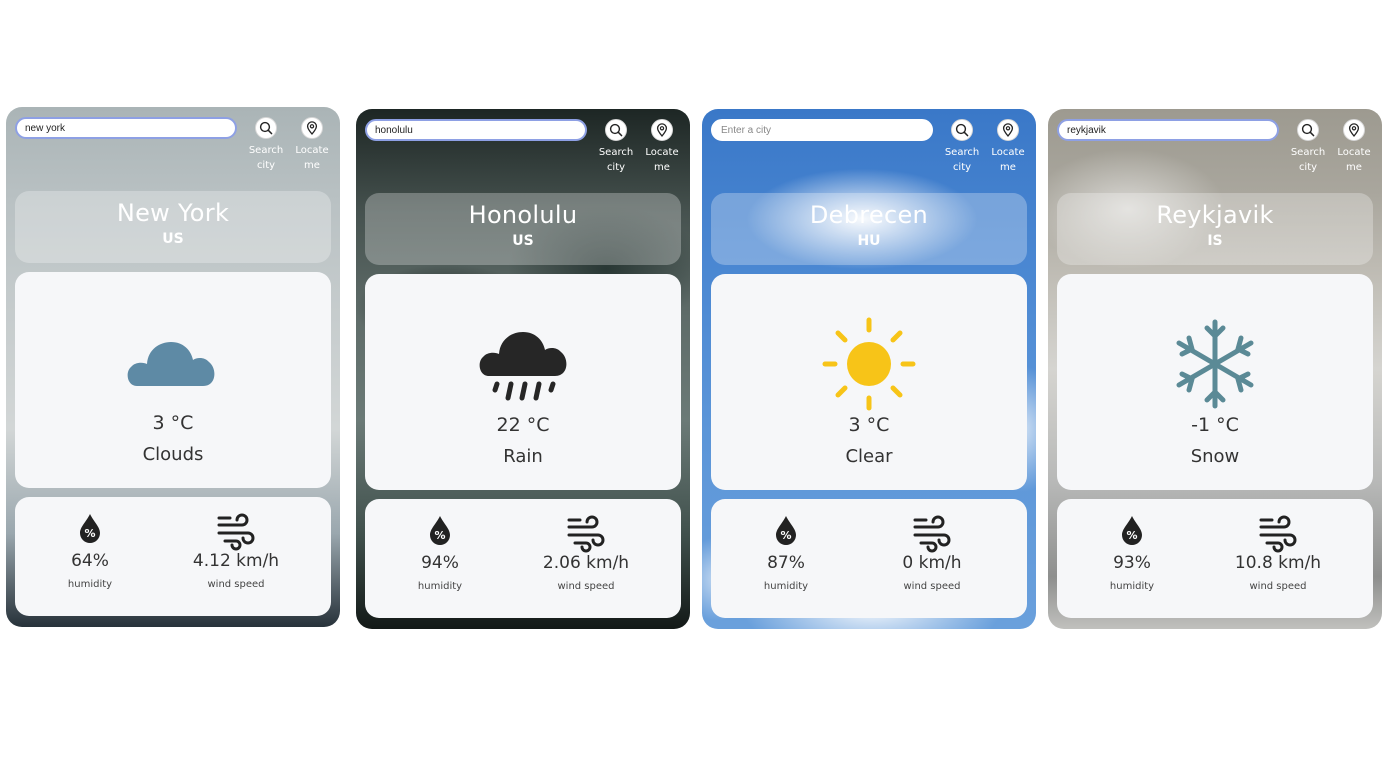 The width and height of the screenshot is (1389, 768). Describe the element at coordinates (1132, 563) in the screenshot. I see `humidity-value: 93%` at that location.